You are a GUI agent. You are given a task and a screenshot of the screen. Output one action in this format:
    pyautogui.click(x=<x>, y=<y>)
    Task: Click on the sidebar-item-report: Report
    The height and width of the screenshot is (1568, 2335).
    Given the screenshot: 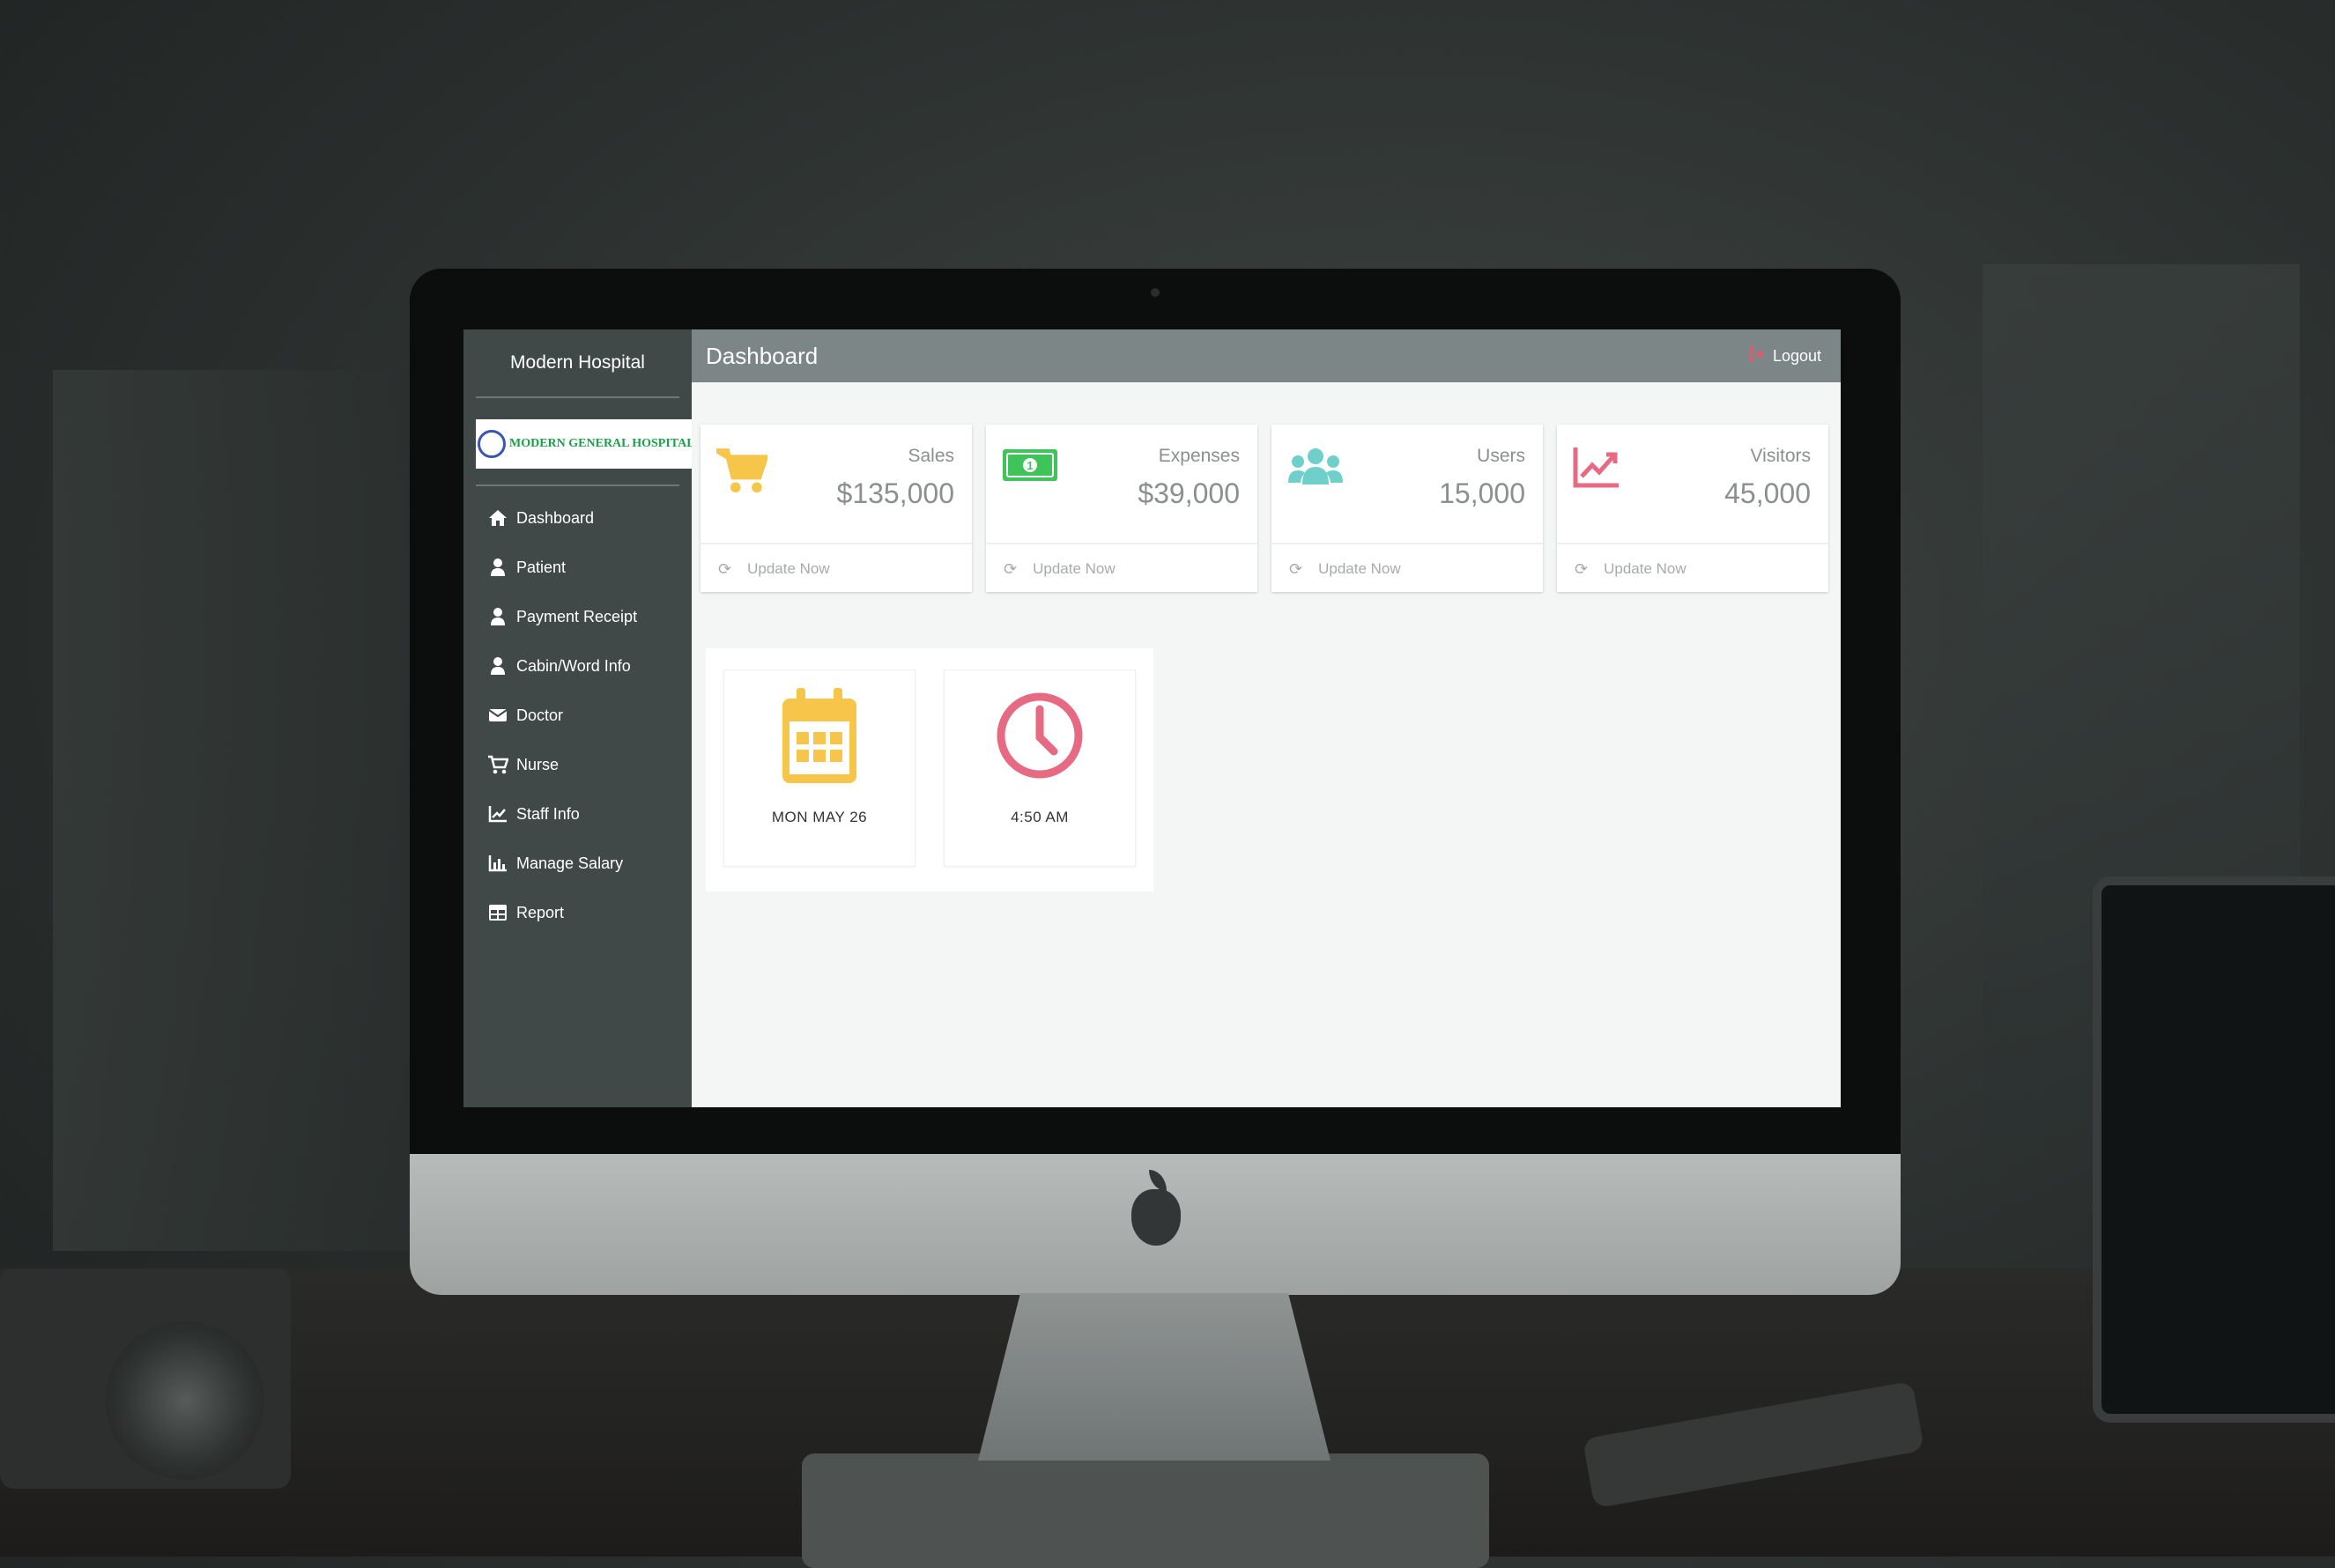 What is the action you would take?
    pyautogui.click(x=577, y=912)
    